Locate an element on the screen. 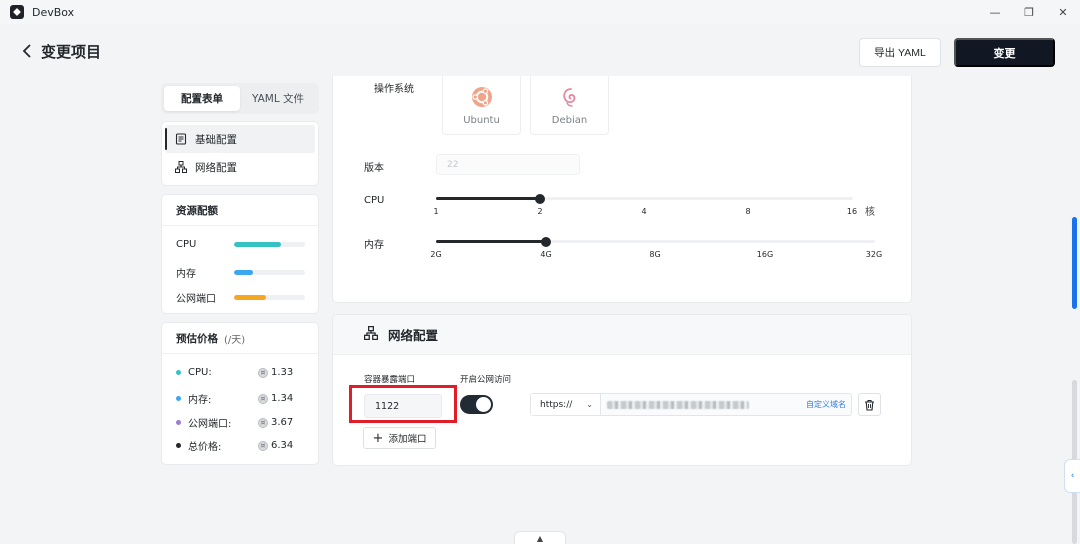  config-mode-tabs: 配置表单 YAML 文件 is located at coordinates (240, 98).